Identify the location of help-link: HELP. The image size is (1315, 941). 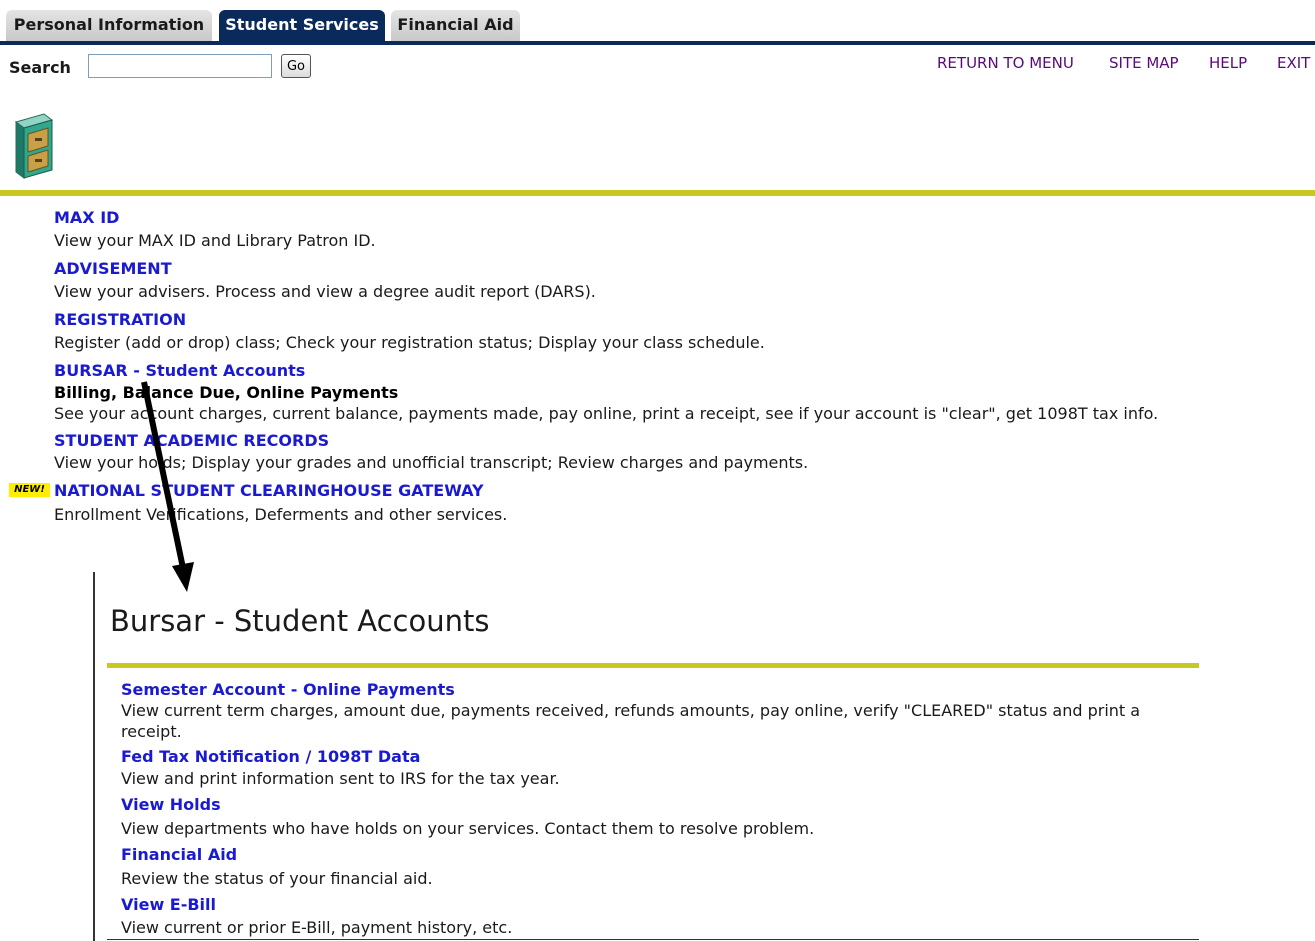
(1228, 63).